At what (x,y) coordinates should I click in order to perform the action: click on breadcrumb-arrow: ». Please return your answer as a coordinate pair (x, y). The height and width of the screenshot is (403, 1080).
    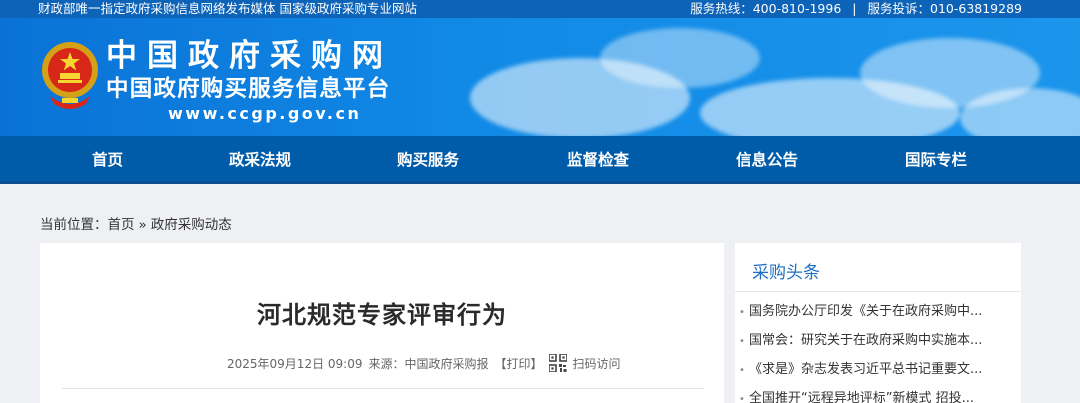
    Looking at the image, I should click on (142, 225).